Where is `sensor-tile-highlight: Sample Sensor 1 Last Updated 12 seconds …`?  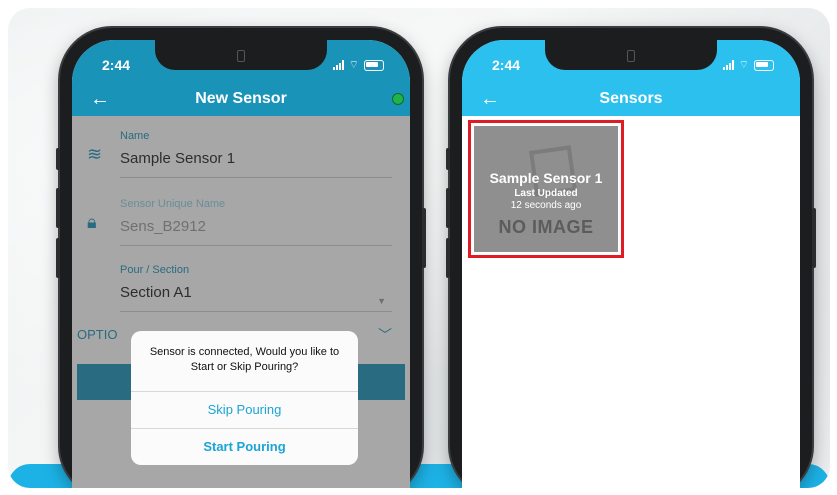 sensor-tile-highlight: Sample Sensor 1 Last Updated 12 seconds … is located at coordinates (546, 189).